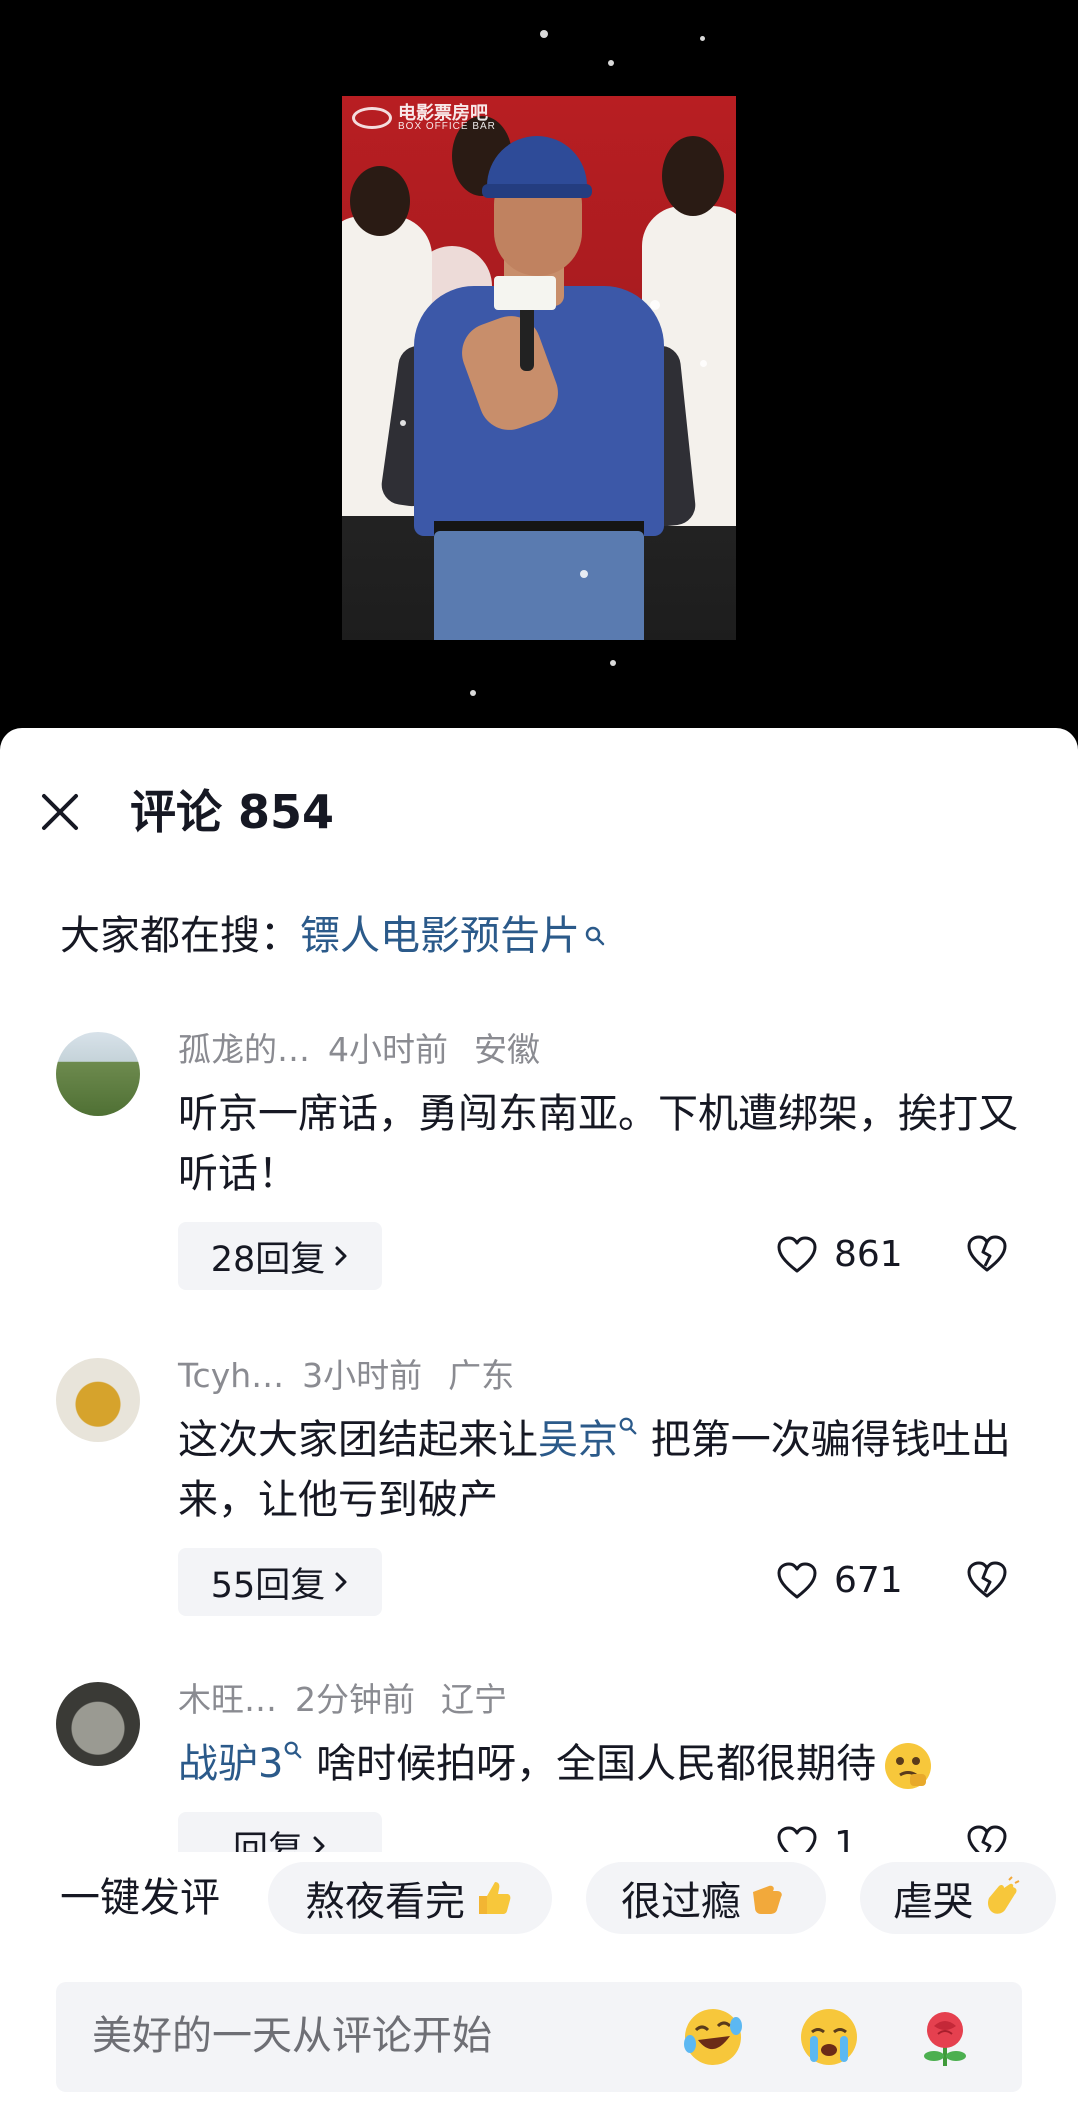  What do you see at coordinates (232, 812) in the screenshot?
I see `comment-count-title: 评论 854` at bounding box center [232, 812].